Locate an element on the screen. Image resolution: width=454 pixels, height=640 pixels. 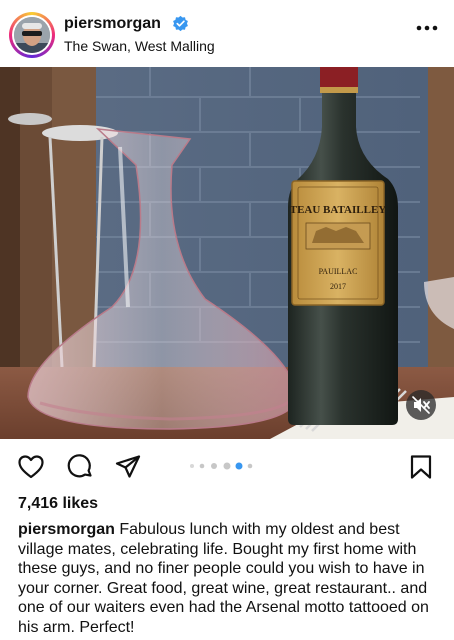
send-icon is located at coordinates (128, 467).